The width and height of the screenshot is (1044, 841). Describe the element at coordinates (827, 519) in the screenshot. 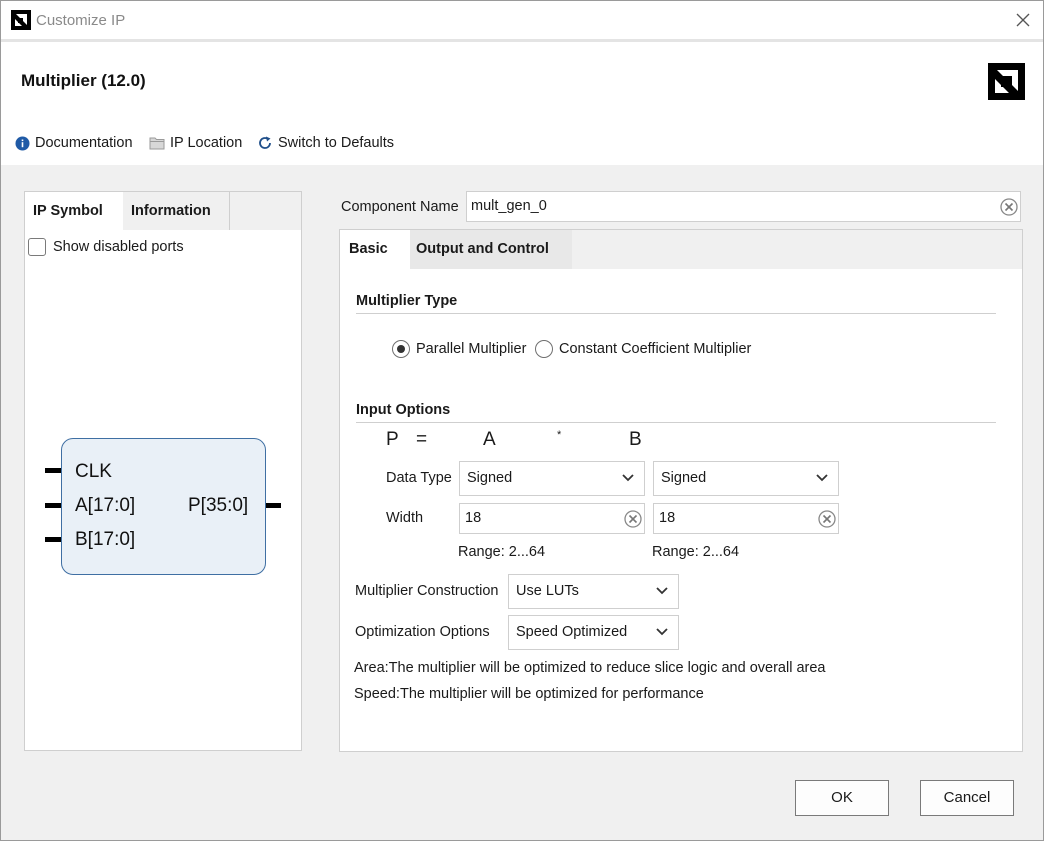

I see `clear-b-width-icon` at that location.